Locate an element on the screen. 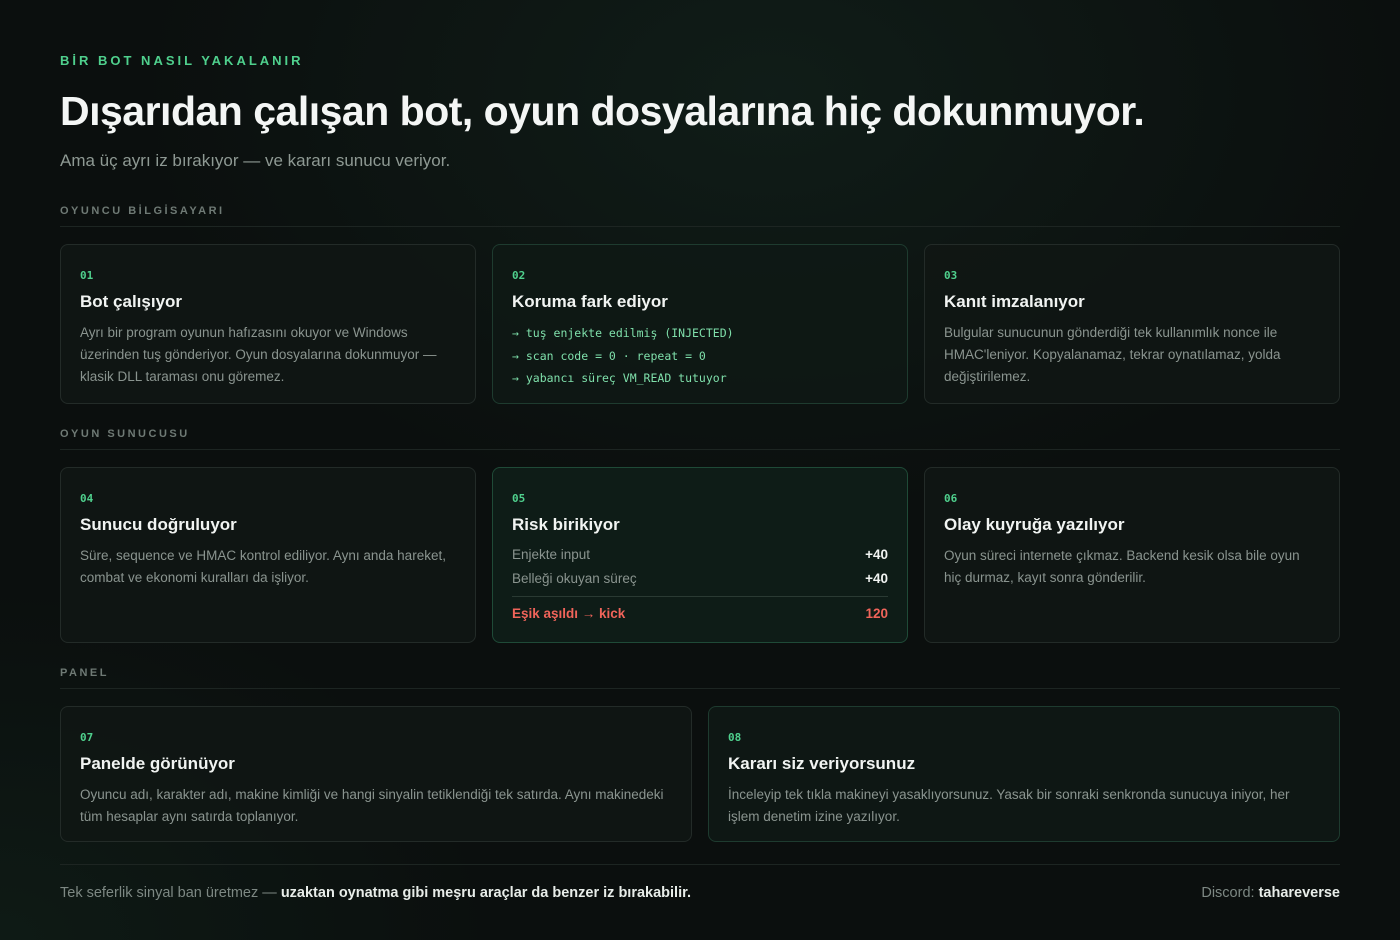 The height and width of the screenshot is (940, 1400). risk-label: Enjekte input is located at coordinates (551, 554).